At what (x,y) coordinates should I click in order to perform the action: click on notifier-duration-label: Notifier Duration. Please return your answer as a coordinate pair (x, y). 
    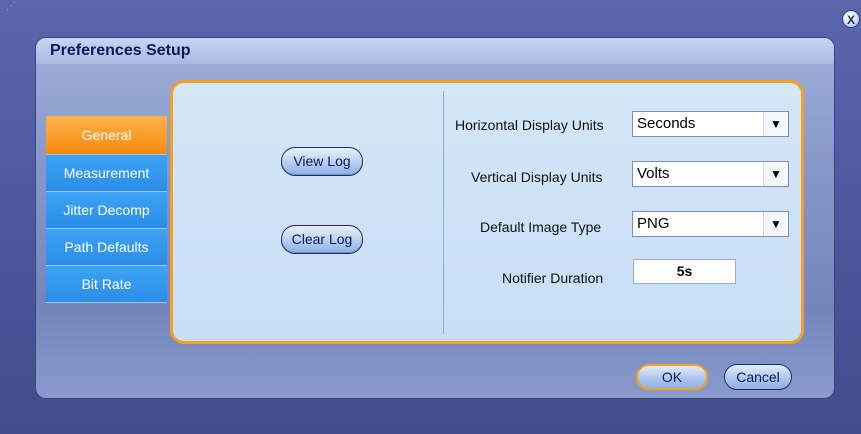
    Looking at the image, I should click on (553, 278).